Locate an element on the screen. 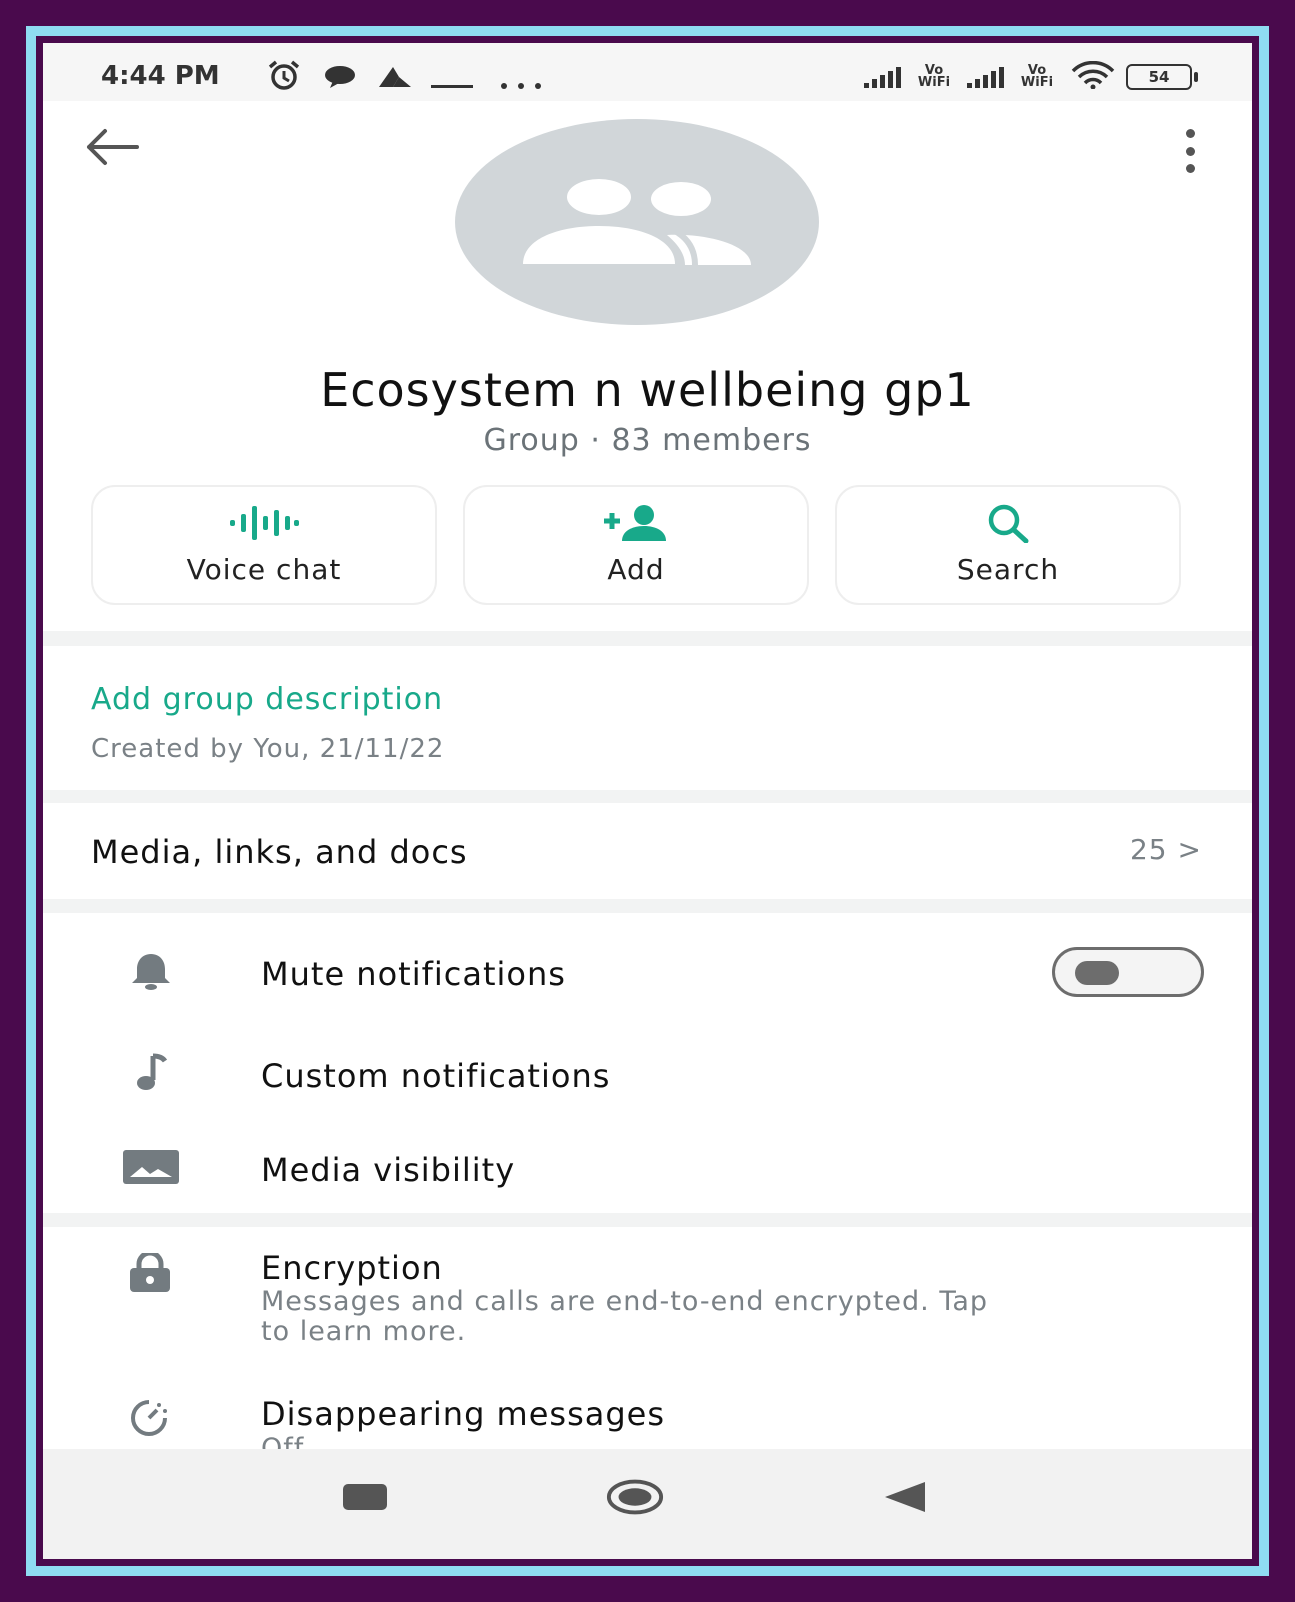 The image size is (1295, 1602). media-count: 25 > is located at coordinates (1166, 849).